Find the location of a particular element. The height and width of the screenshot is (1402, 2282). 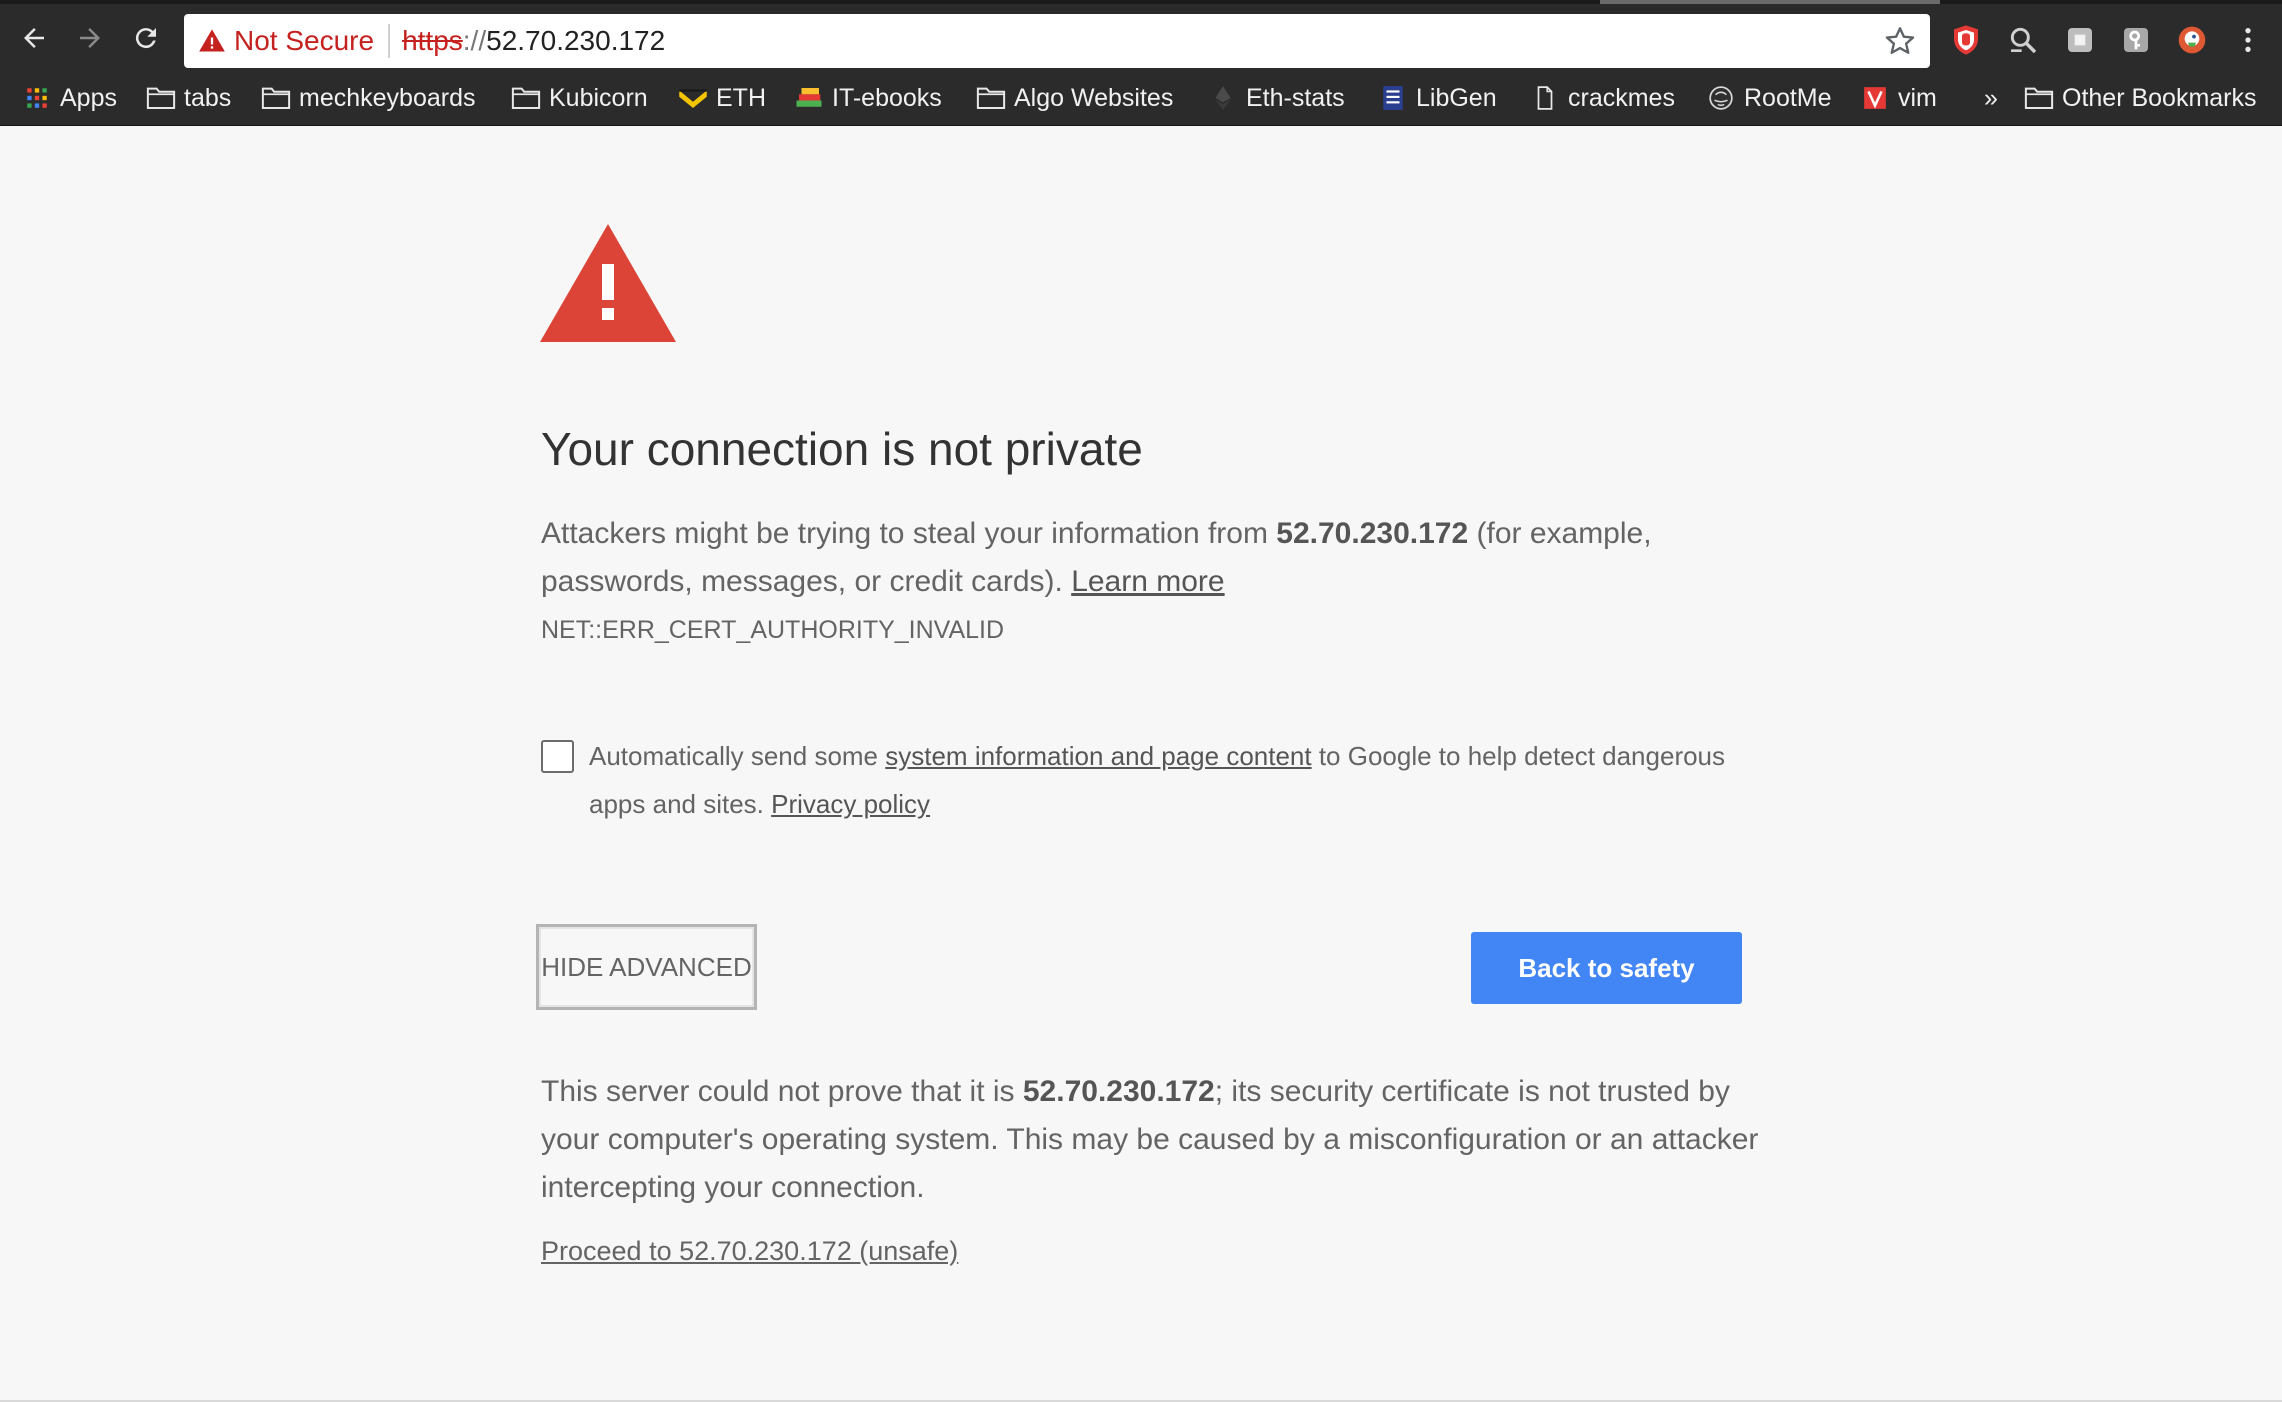

menu-dots-icon is located at coordinates (2248, 40).